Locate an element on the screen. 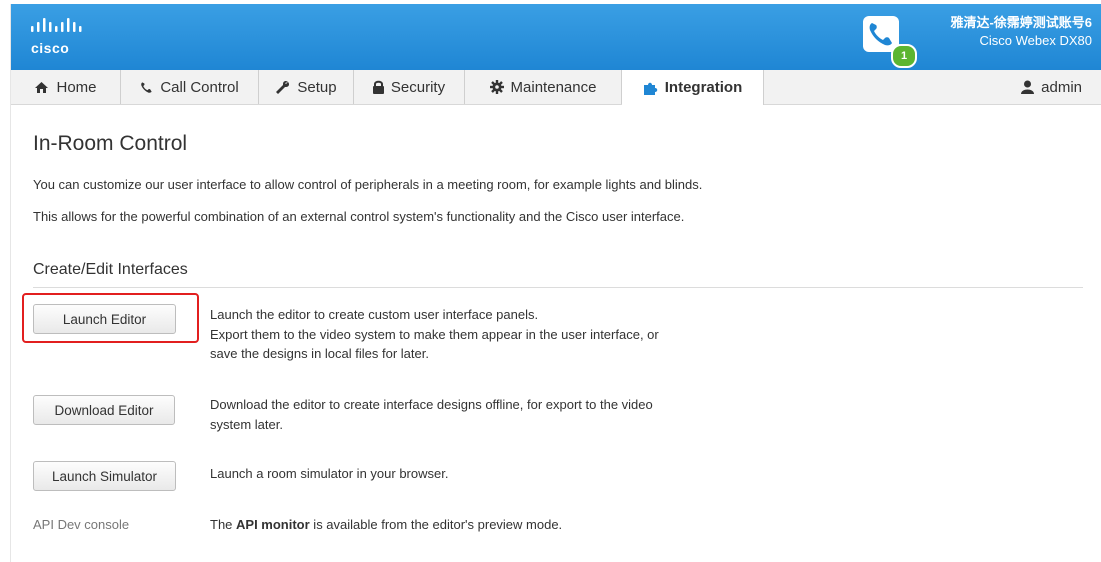 Image resolution: width=1101 pixels, height=562 pixels. page-title: In-Room Control is located at coordinates (110, 143).